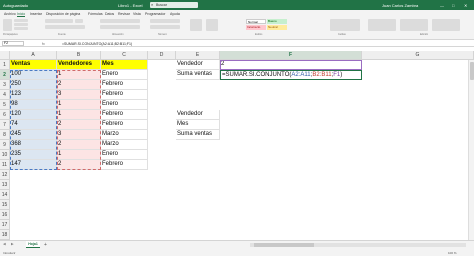 The image size is (474, 256). Describe the element at coordinates (124, 65) in the screenshot. I see `cell-c1: Mes` at that location.